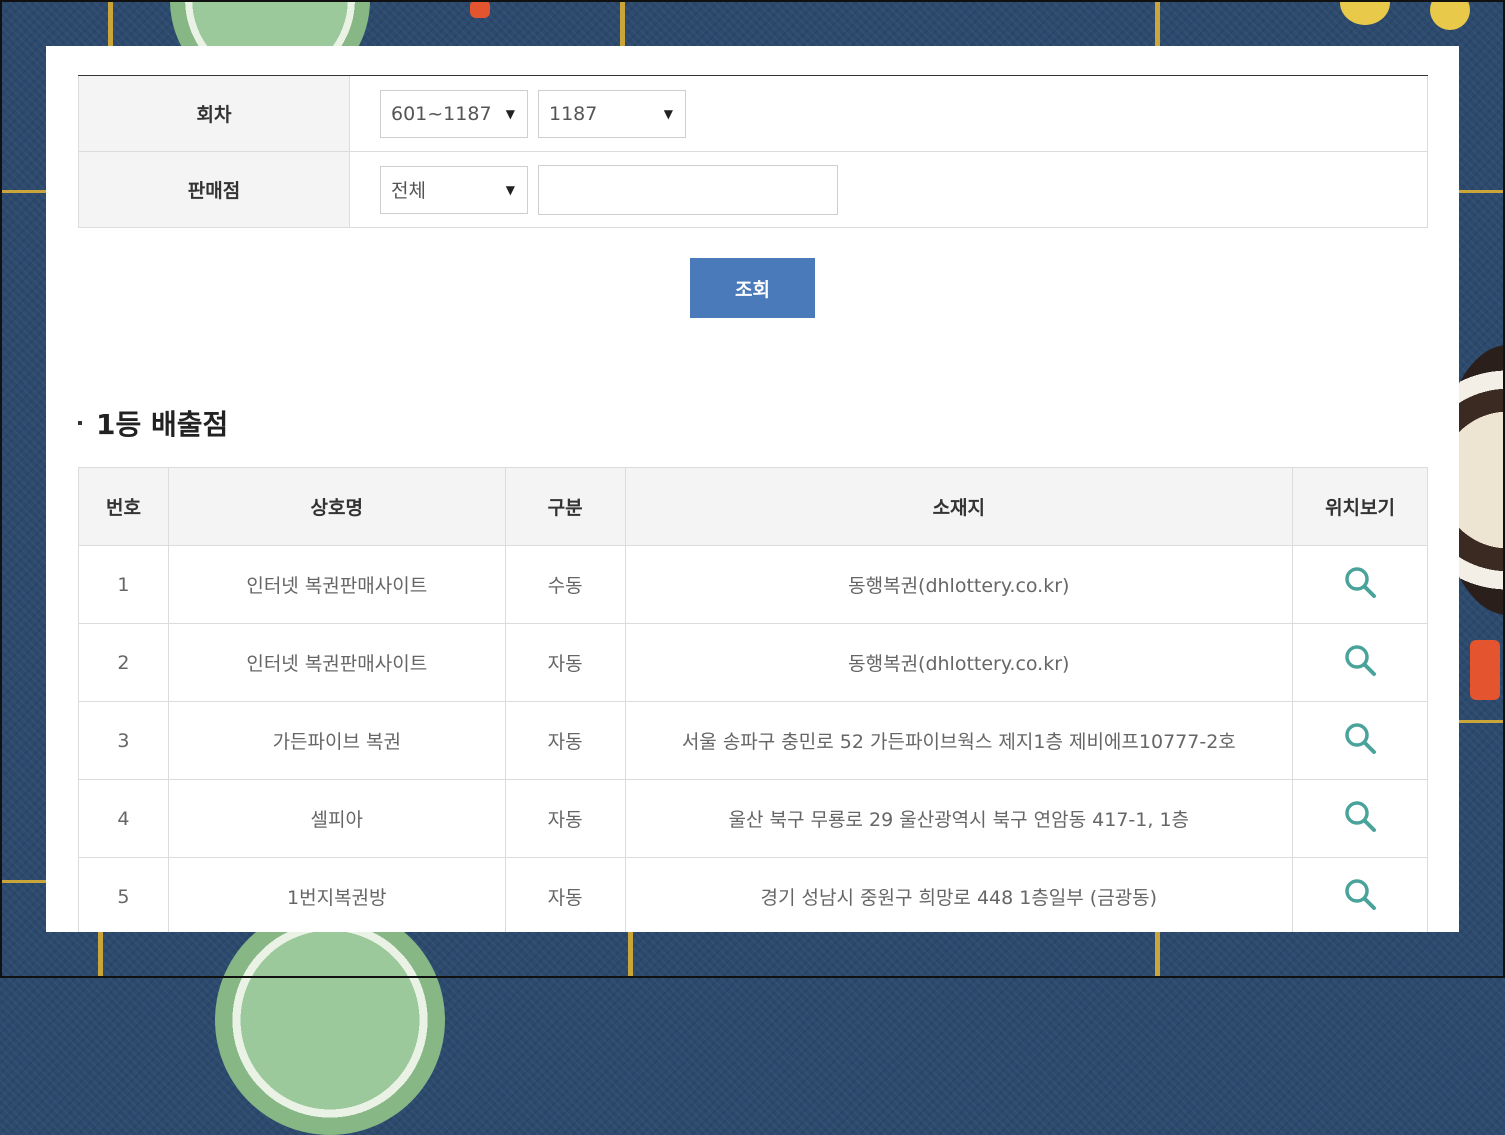 Image resolution: width=1505 pixels, height=1135 pixels. What do you see at coordinates (214, 113) in the screenshot?
I see `round-label: 회차` at bounding box center [214, 113].